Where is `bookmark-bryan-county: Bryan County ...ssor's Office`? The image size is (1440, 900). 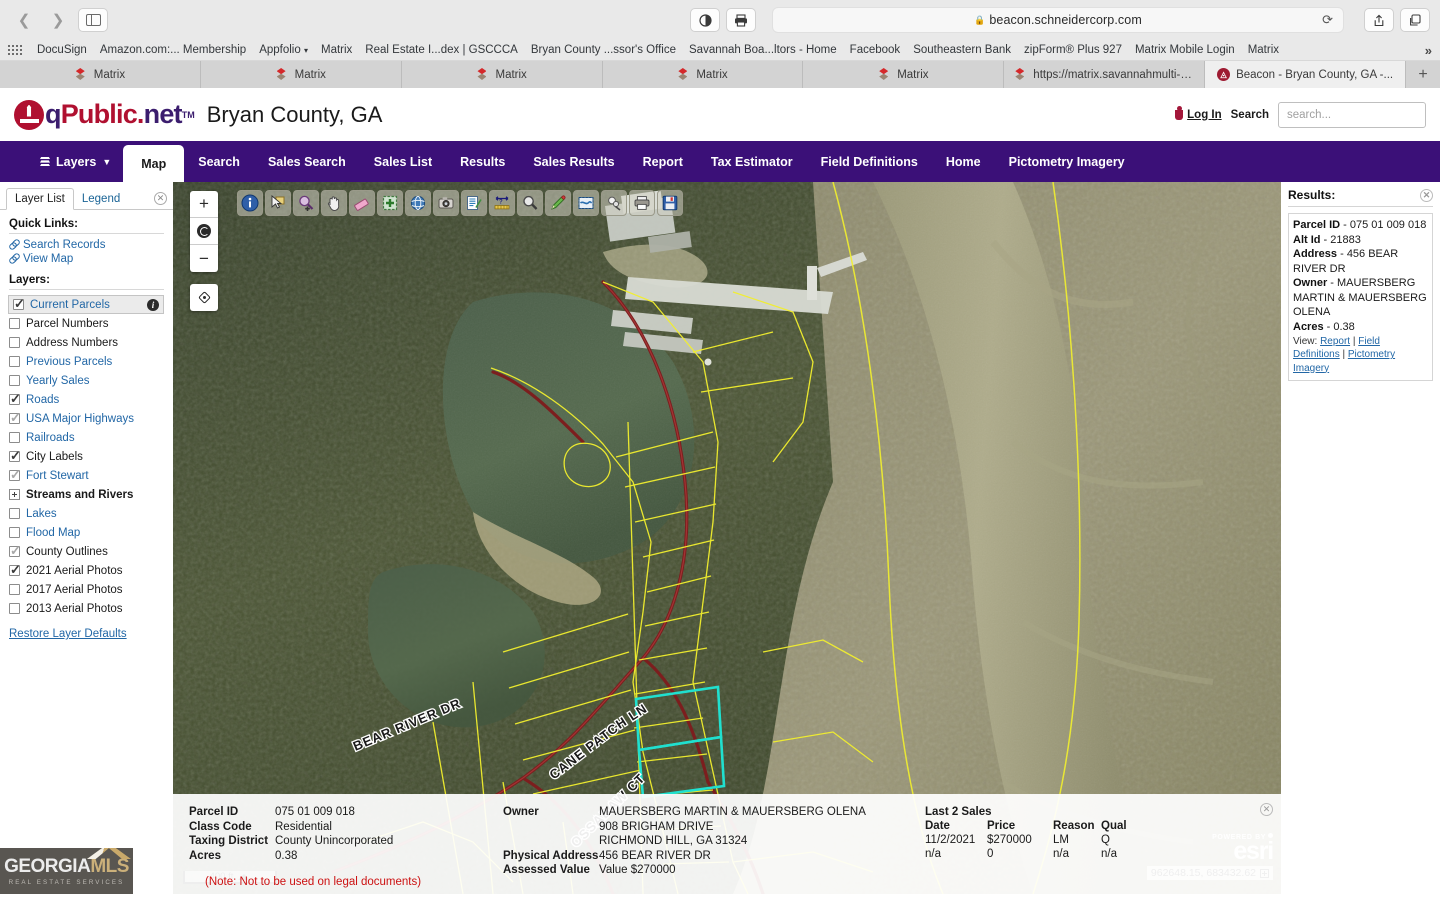 bookmark-bryan-county: Bryan County ...ssor's Office is located at coordinates (603, 50).